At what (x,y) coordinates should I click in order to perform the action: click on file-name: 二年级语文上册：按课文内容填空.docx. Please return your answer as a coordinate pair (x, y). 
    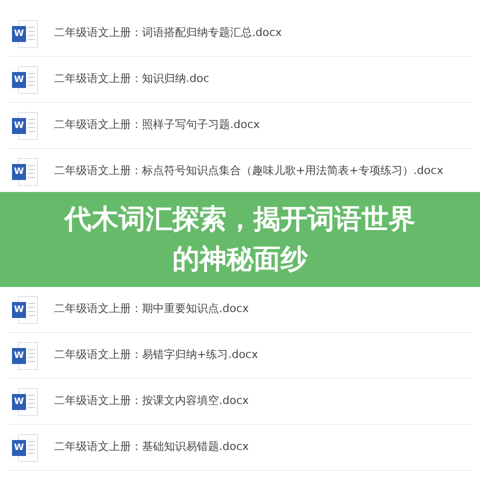
    Looking at the image, I should click on (151, 401).